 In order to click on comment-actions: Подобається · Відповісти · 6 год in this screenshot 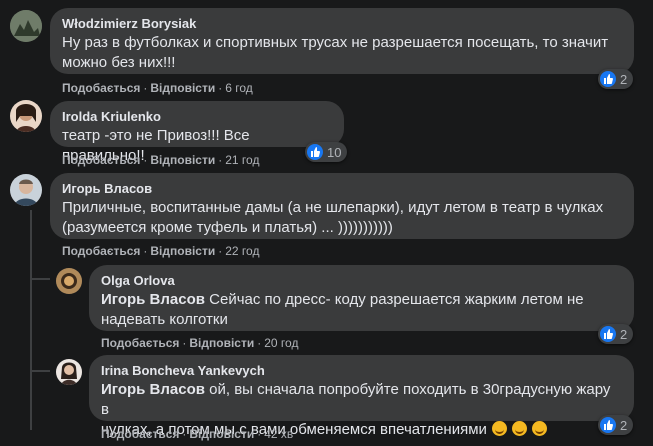, I will do `click(157, 88)`.